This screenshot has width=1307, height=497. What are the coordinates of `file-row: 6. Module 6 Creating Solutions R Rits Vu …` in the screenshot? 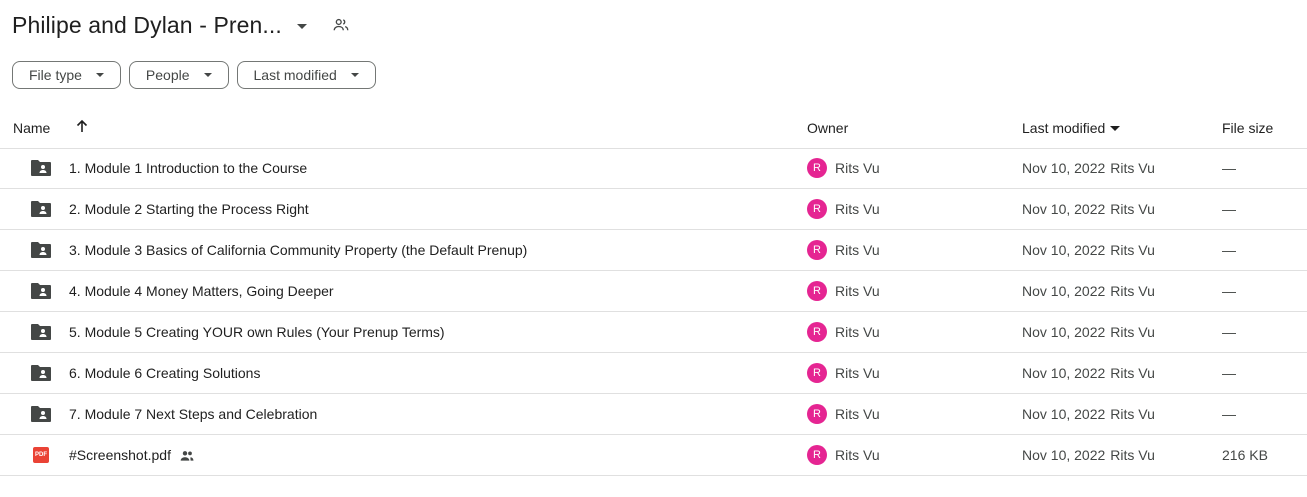 It's located at (653, 373).